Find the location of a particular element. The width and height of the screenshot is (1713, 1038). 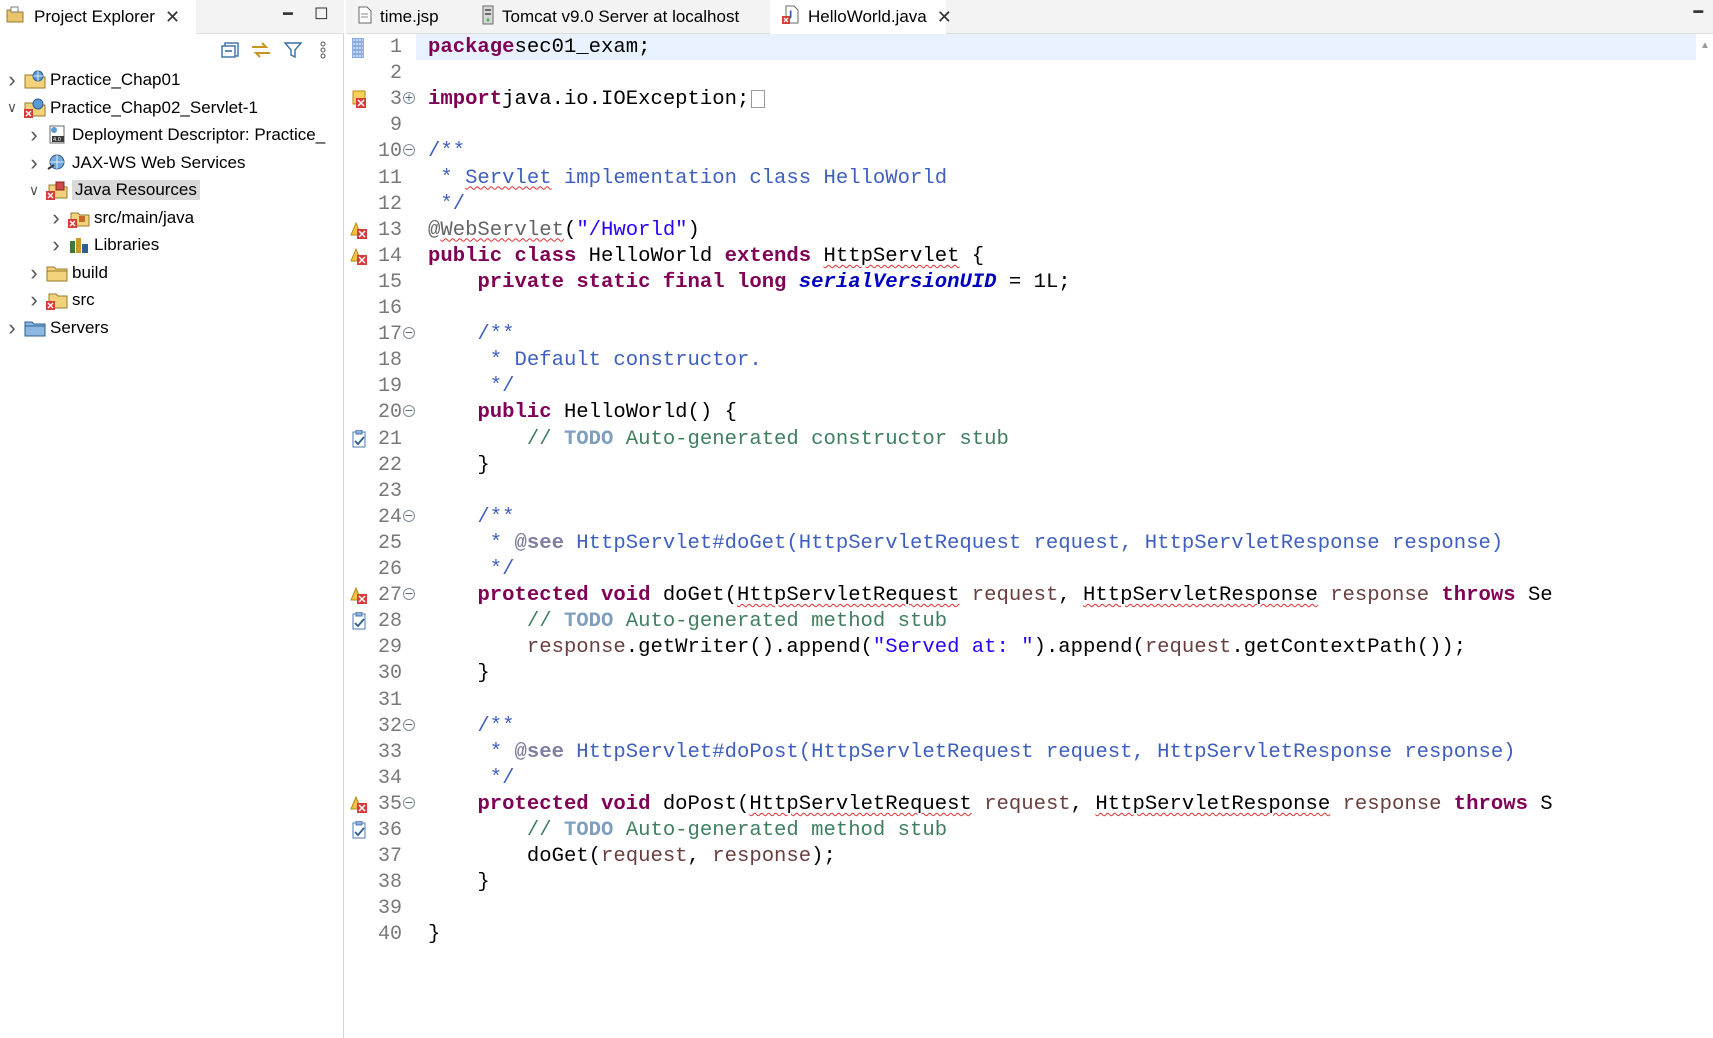

tree-item: › src/main/java is located at coordinates (121, 218).